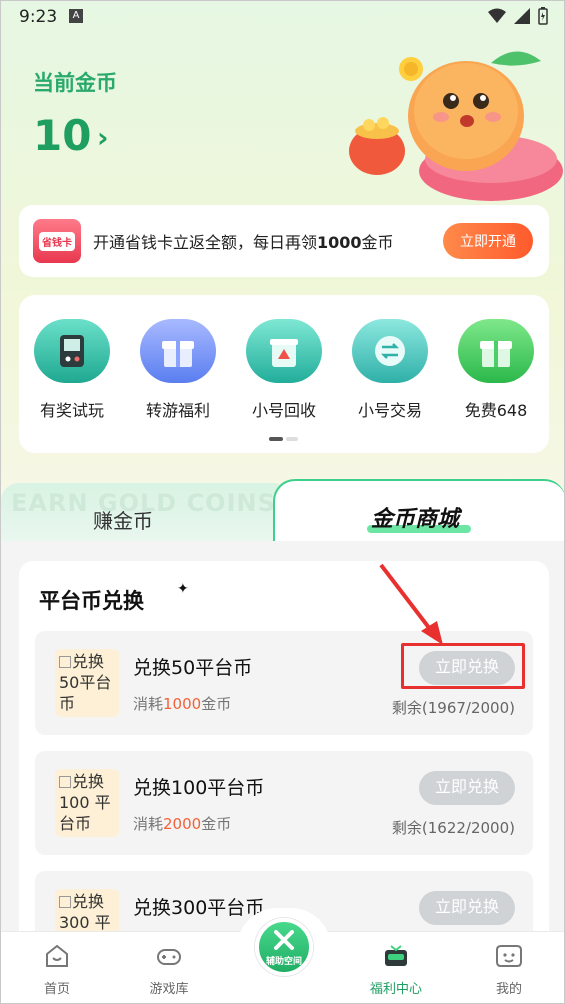 This screenshot has height=1004, width=565. I want to click on feature-label: 有奖试玩, so click(71, 410).